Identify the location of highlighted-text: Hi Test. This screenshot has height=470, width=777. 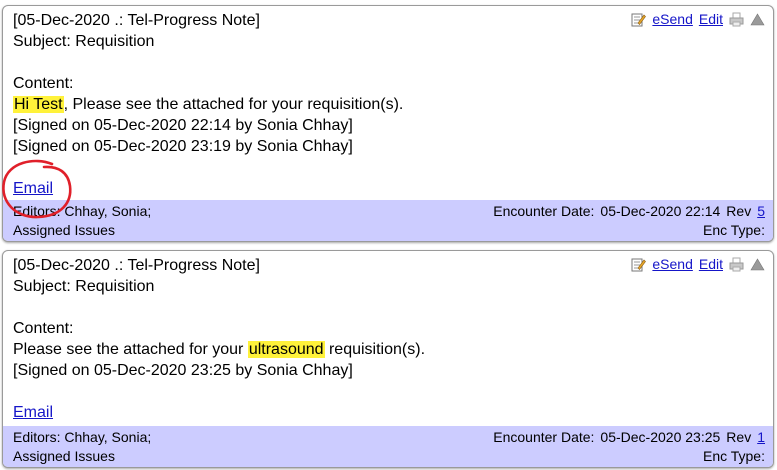
(38, 104).